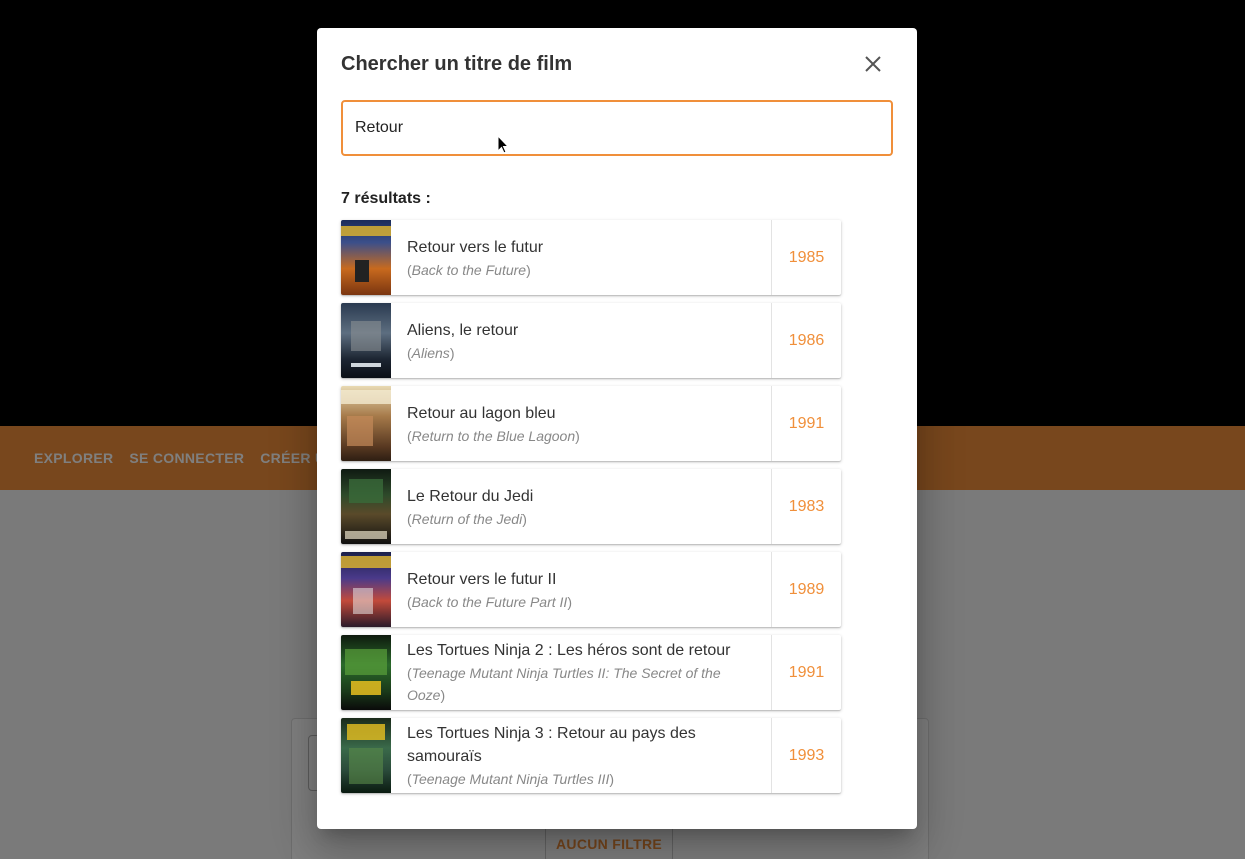 The width and height of the screenshot is (1245, 859). Describe the element at coordinates (493, 436) in the screenshot. I see `original-title: (Return to the Blue Lagoon)` at that location.